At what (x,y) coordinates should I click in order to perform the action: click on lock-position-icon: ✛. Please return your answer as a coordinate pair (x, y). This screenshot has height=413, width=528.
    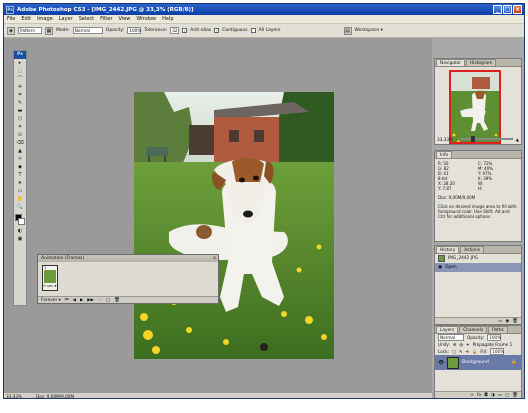
    Looking at the image, I should click on (467, 351).